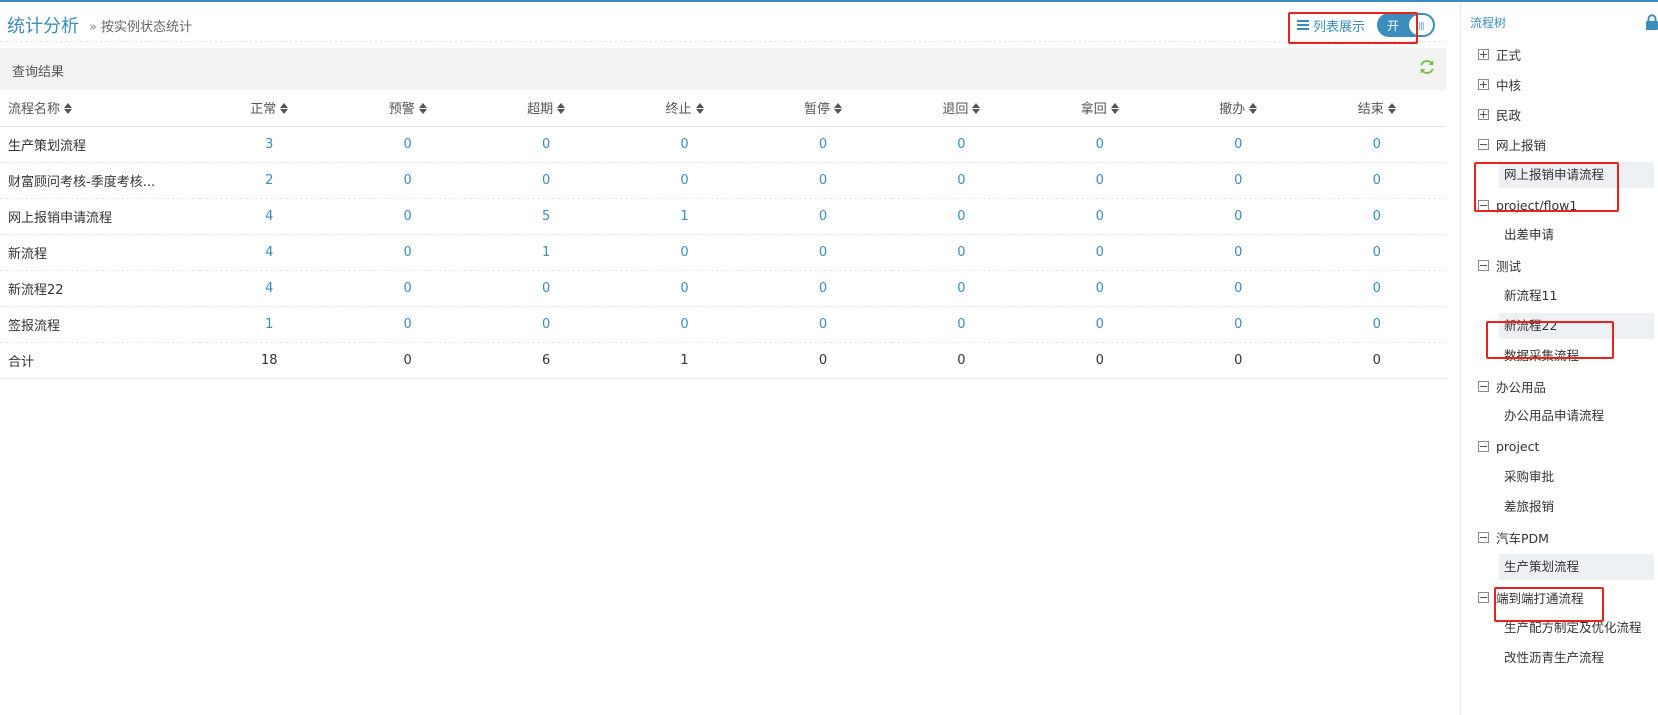 Image resolution: width=1658 pixels, height=715 pixels. Describe the element at coordinates (1528, 296) in the screenshot. I see `tree-leaf-item: 新流程11` at that location.